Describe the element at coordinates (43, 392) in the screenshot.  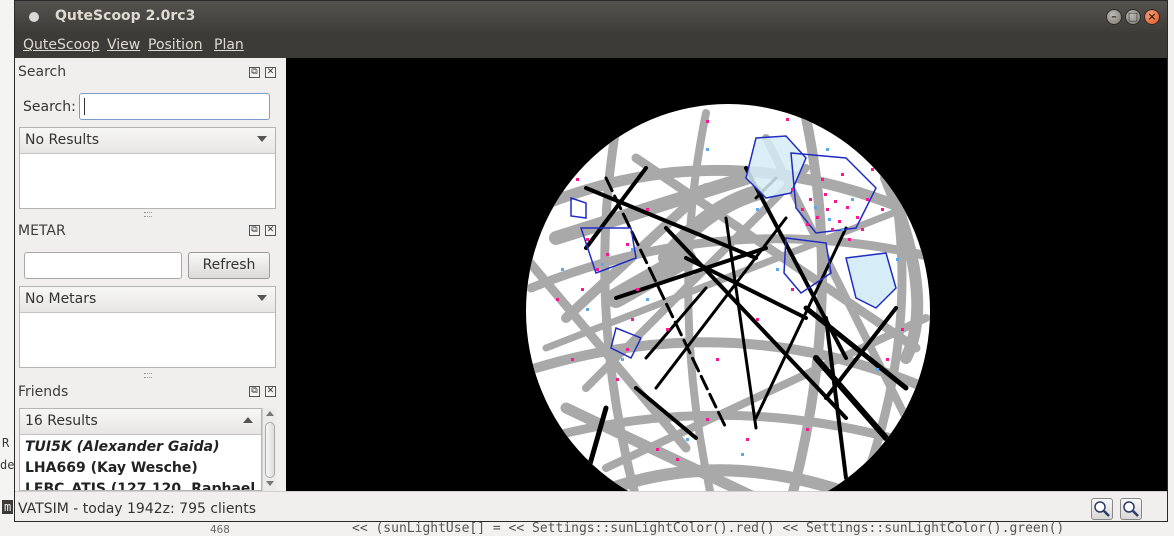
I see `friends-panel-title: Friends` at that location.